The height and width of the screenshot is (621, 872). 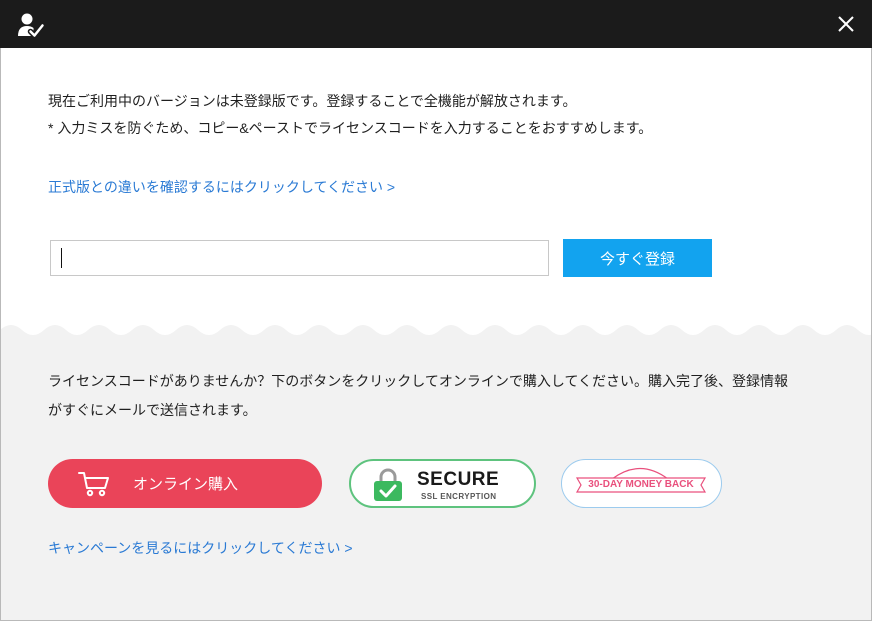 What do you see at coordinates (436, 328) in the screenshot?
I see `wave-divider` at bounding box center [436, 328].